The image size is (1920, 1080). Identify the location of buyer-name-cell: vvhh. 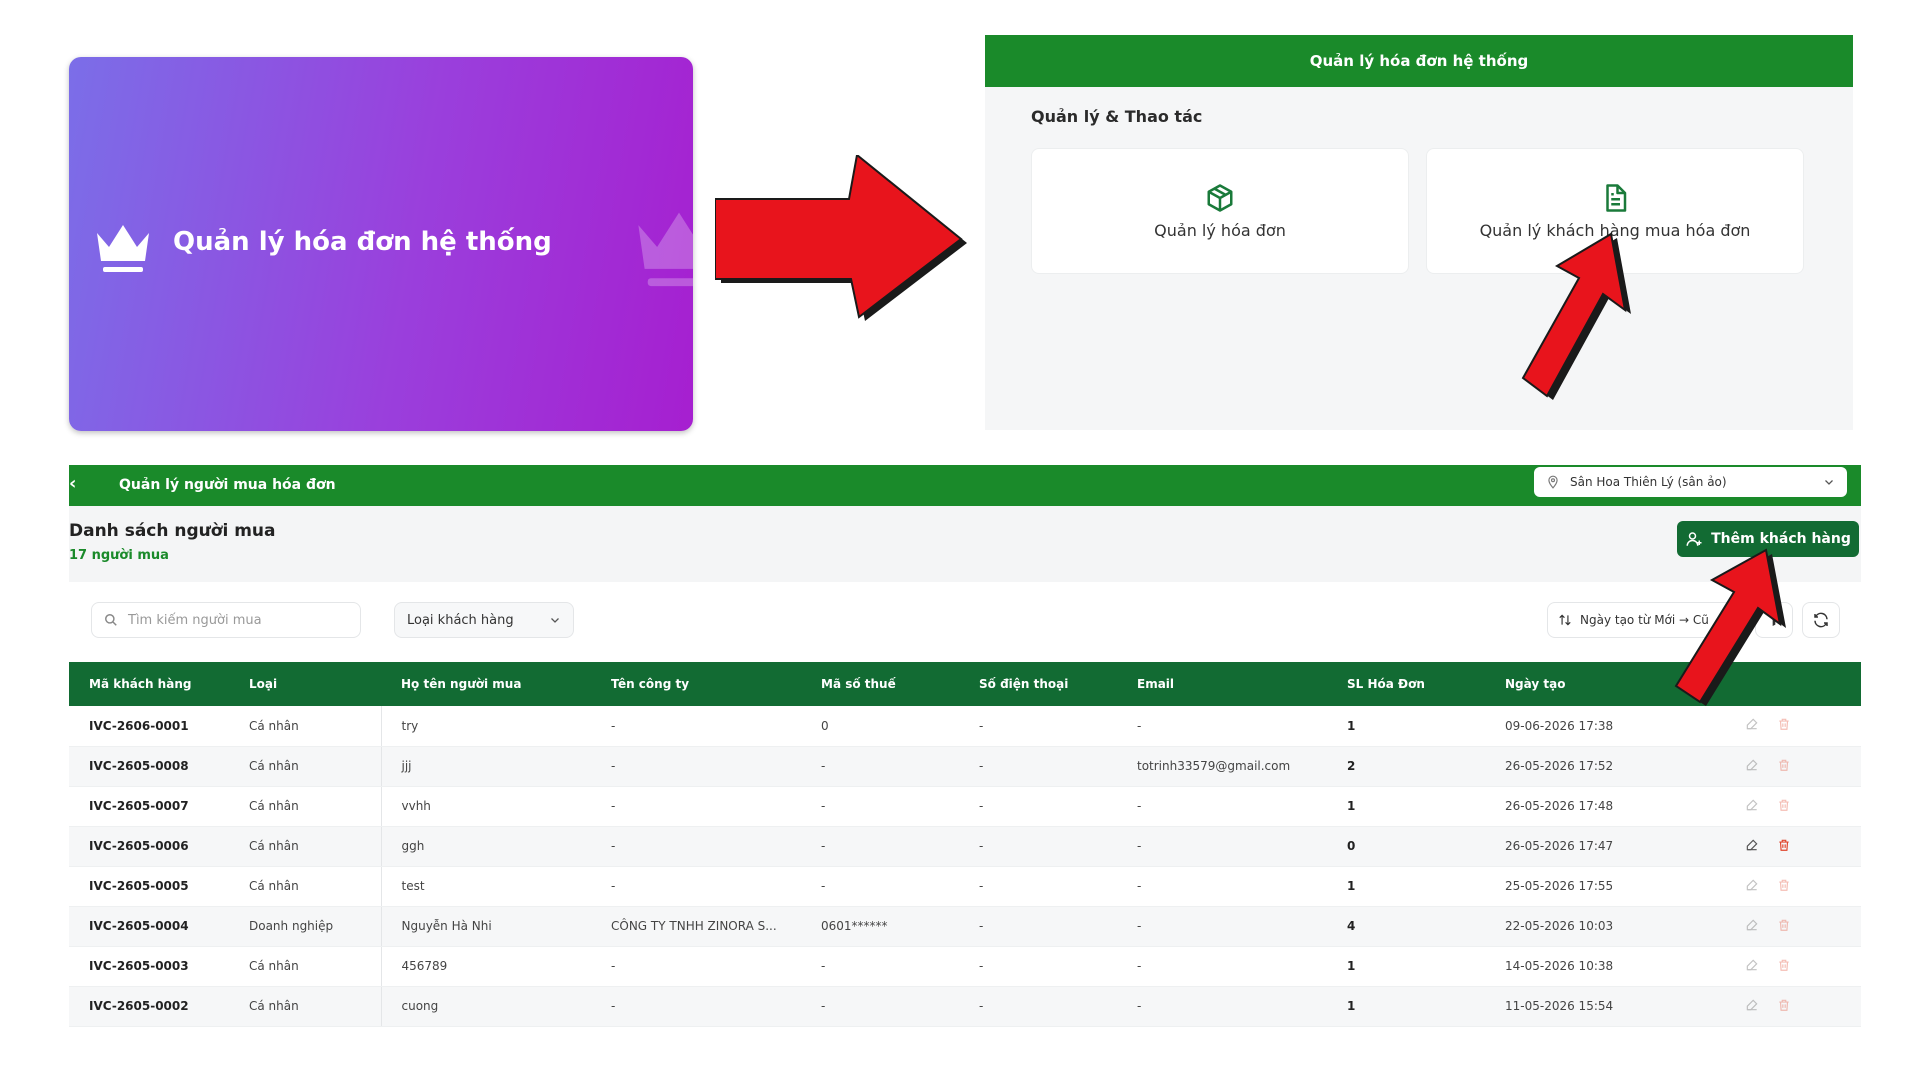
(485, 806).